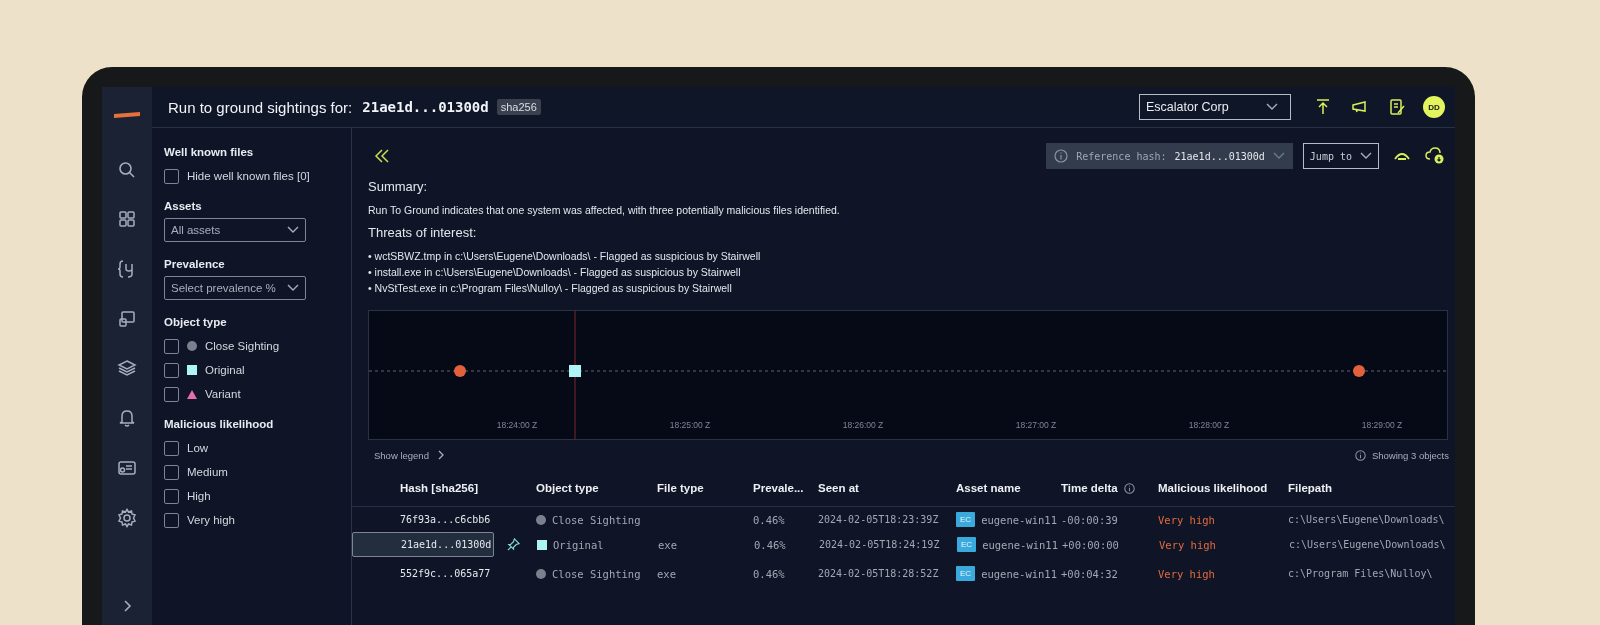 This screenshot has height=625, width=1600. I want to click on threat-item: • install.exe in c:\Users\Eugene\Downloads\ - Flagged as suspicious by Stairwell, so click(555, 272).